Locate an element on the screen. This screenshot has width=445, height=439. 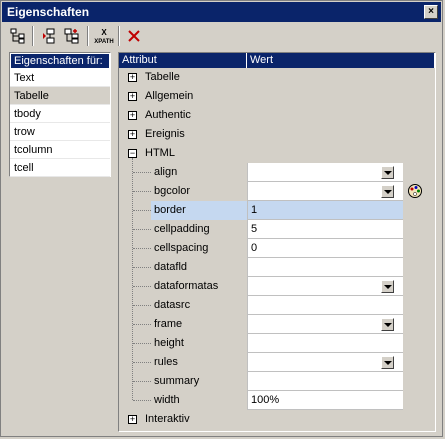
attribute-name: summary is located at coordinates (177, 381).